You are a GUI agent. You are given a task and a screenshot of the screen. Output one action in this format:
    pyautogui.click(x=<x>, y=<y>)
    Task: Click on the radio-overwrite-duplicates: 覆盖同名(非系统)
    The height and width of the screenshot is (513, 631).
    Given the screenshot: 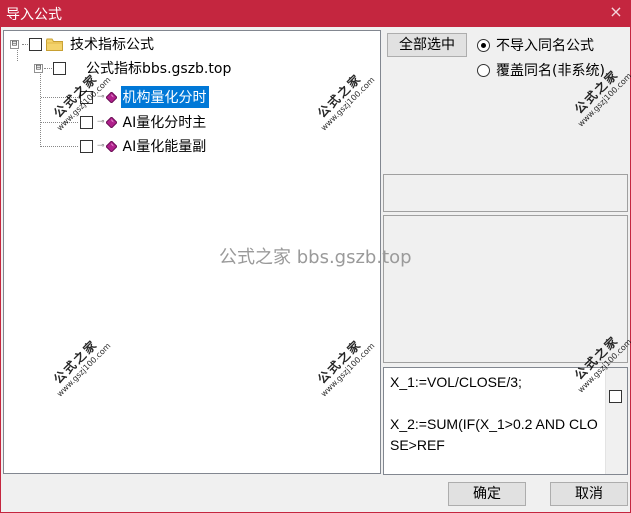 What is the action you would take?
    pyautogui.click(x=541, y=70)
    